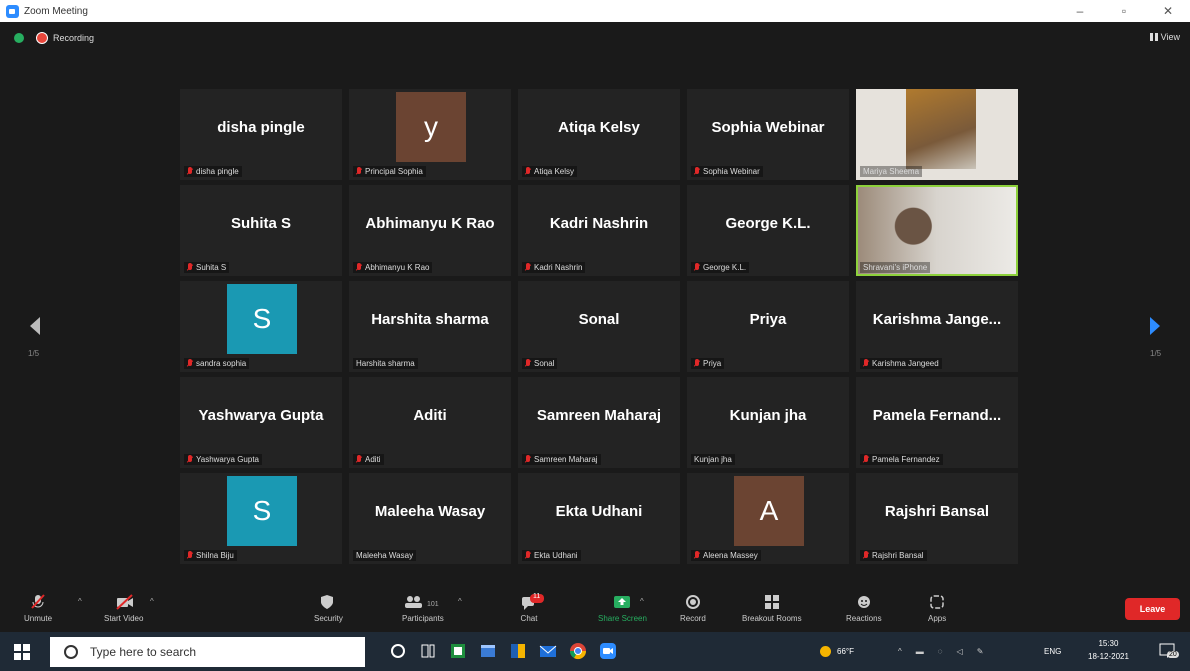  Describe the element at coordinates (599, 518) in the screenshot. I see `participant-tile: Ekta Udhani Ekta Udhani` at that location.